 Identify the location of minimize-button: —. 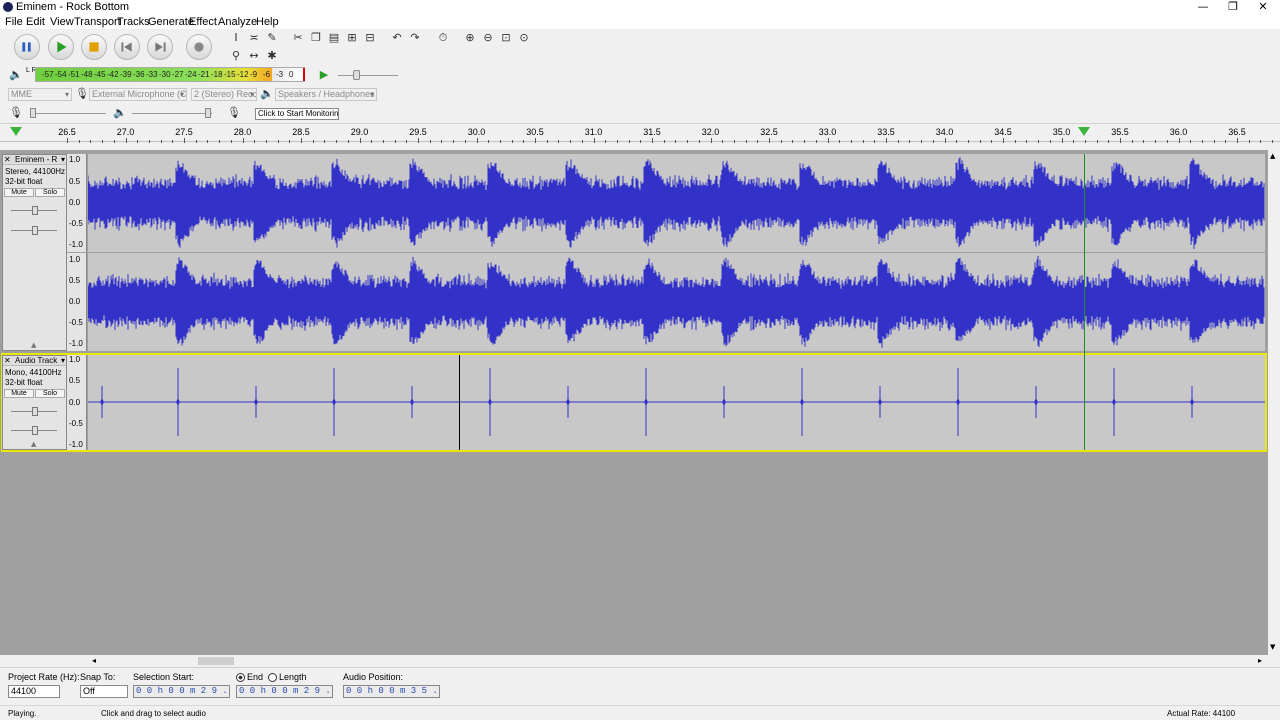
(1203, 7).